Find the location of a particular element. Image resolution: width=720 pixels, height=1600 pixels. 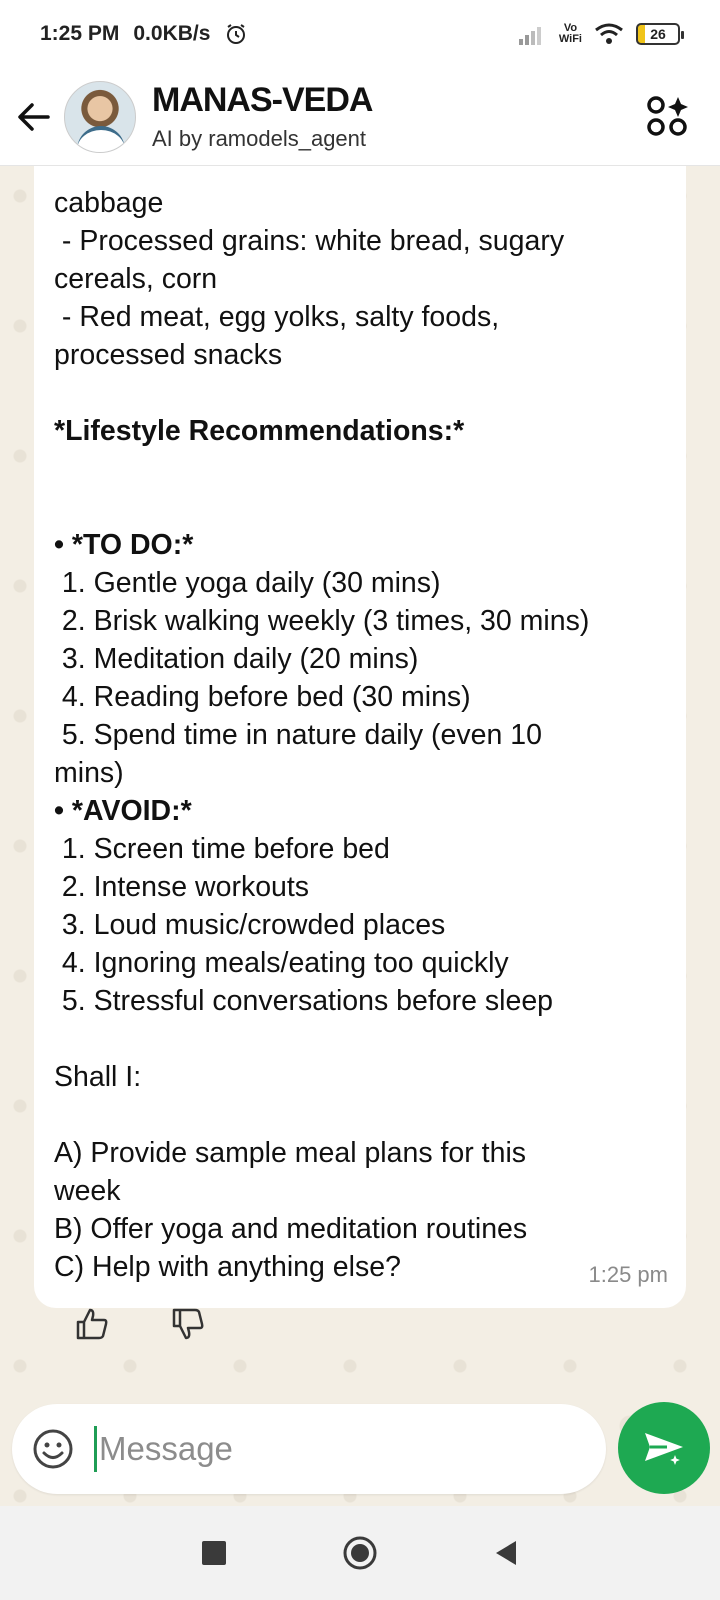

status-right: Vo WiFi 26 is located at coordinates (600, 34).